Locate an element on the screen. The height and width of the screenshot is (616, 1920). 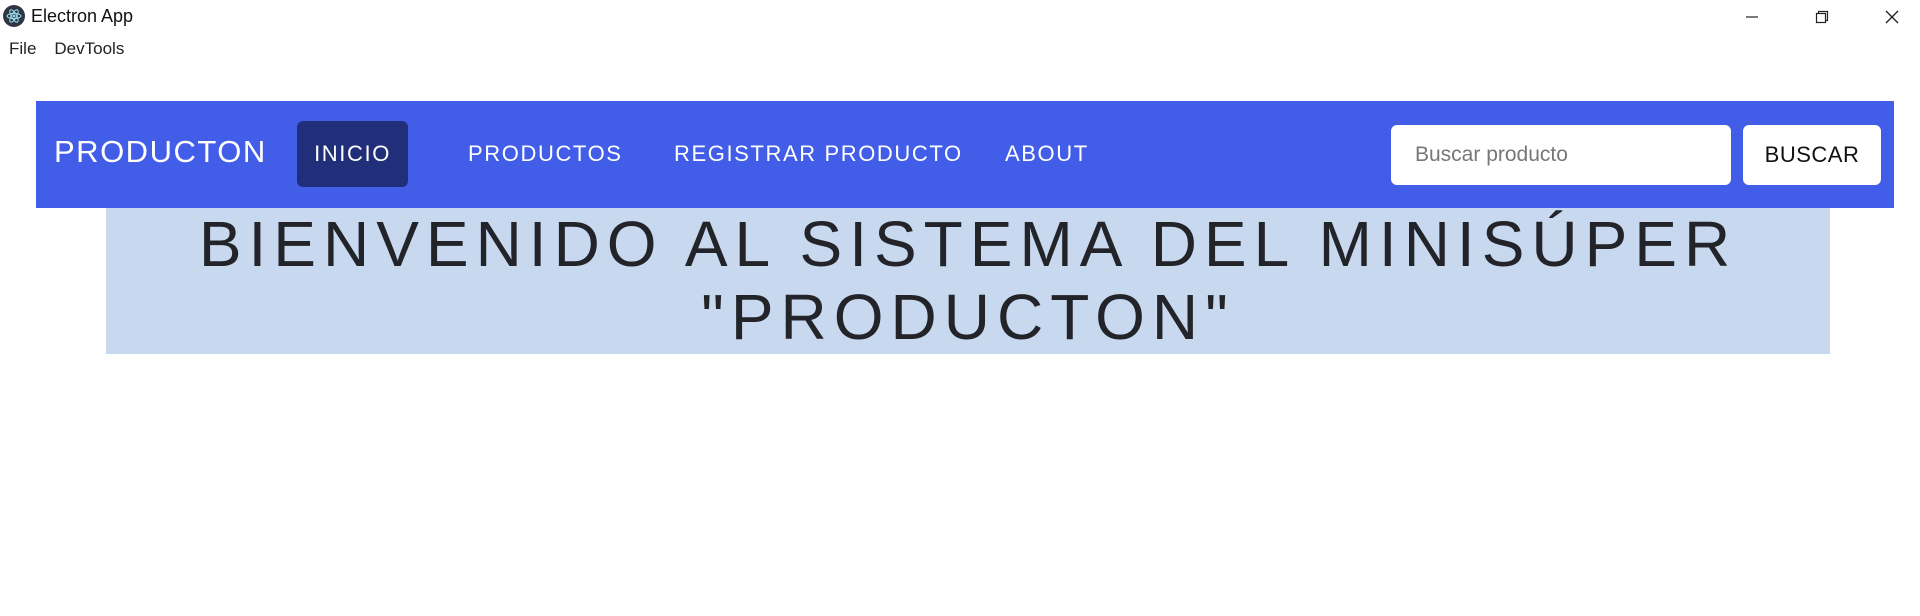
welcome-heading-line-2: "PRODUCTON" is located at coordinates (968, 317).